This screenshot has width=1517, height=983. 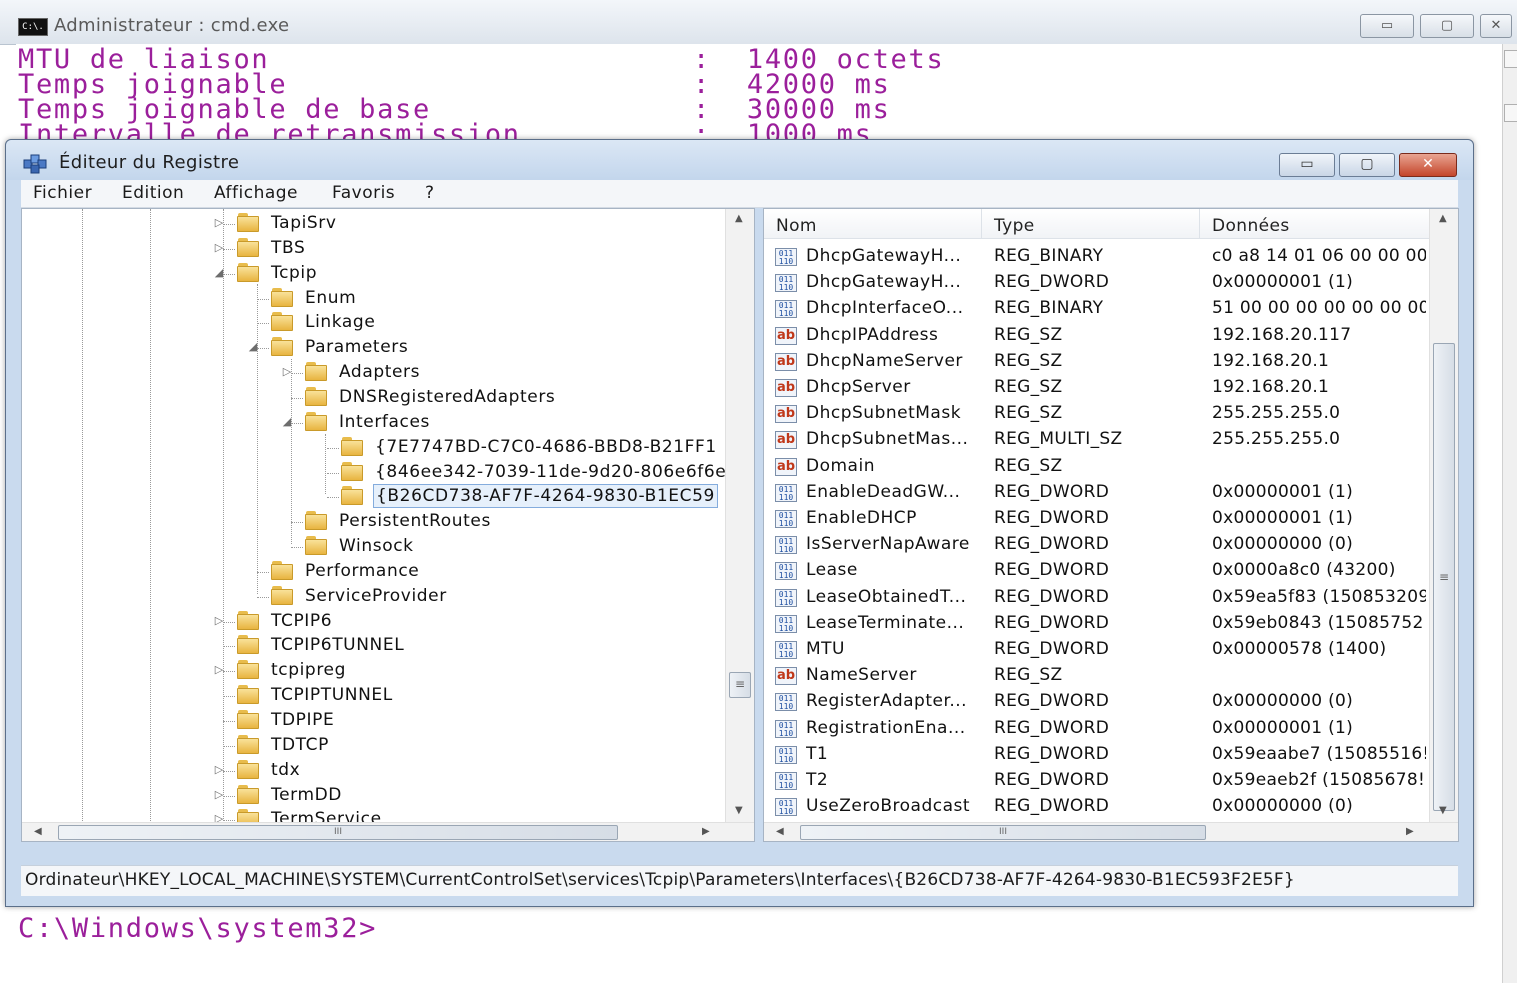 What do you see at coordinates (1091, 224) in the screenshot?
I see `column-header-type: Type` at bounding box center [1091, 224].